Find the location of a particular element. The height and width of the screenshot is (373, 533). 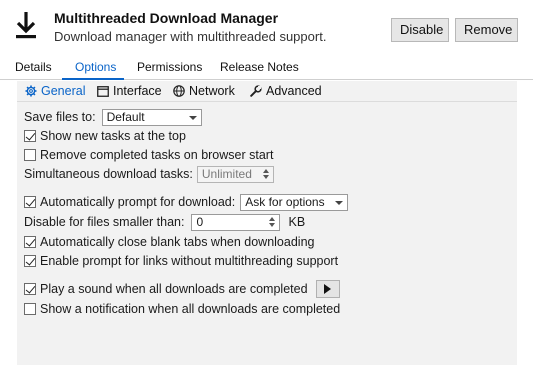

show-new-tasks-row: Show new tasks at the top is located at coordinates (105, 136).